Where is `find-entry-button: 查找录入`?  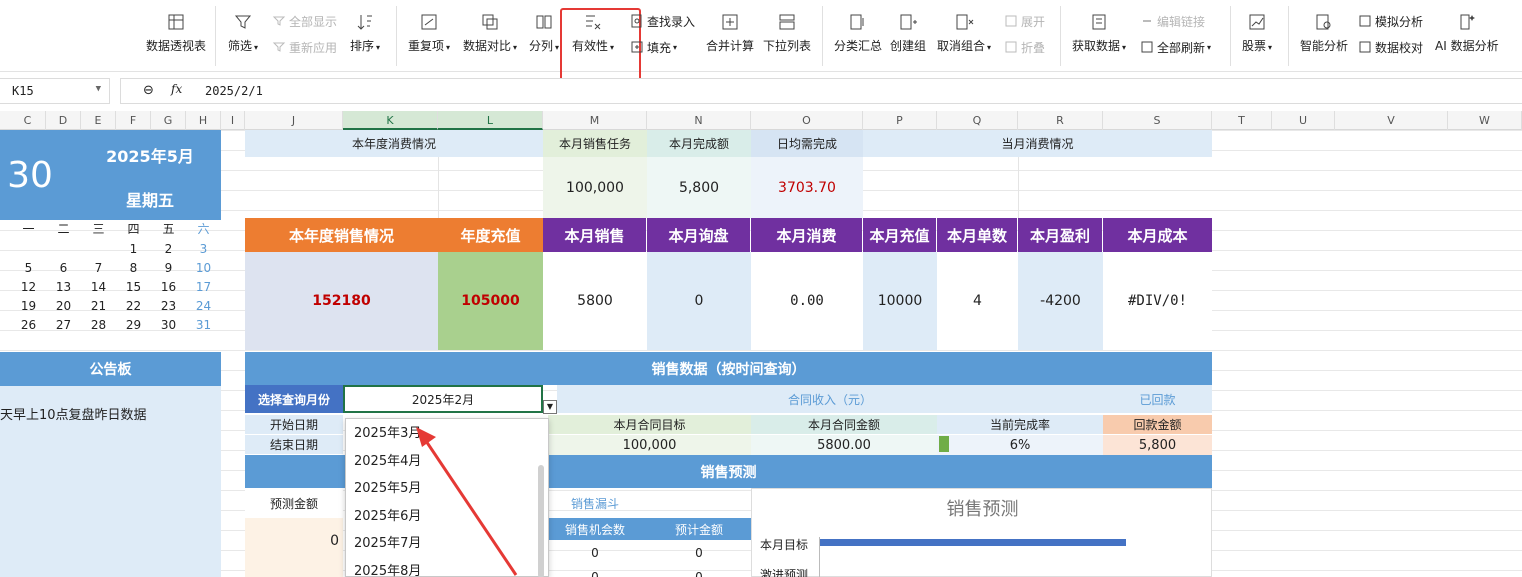 find-entry-button: 查找录入 is located at coordinates (662, 21).